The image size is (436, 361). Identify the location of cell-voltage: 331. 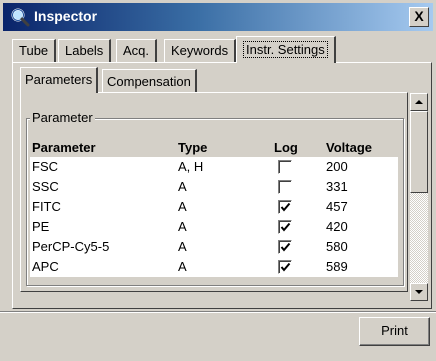
(337, 186).